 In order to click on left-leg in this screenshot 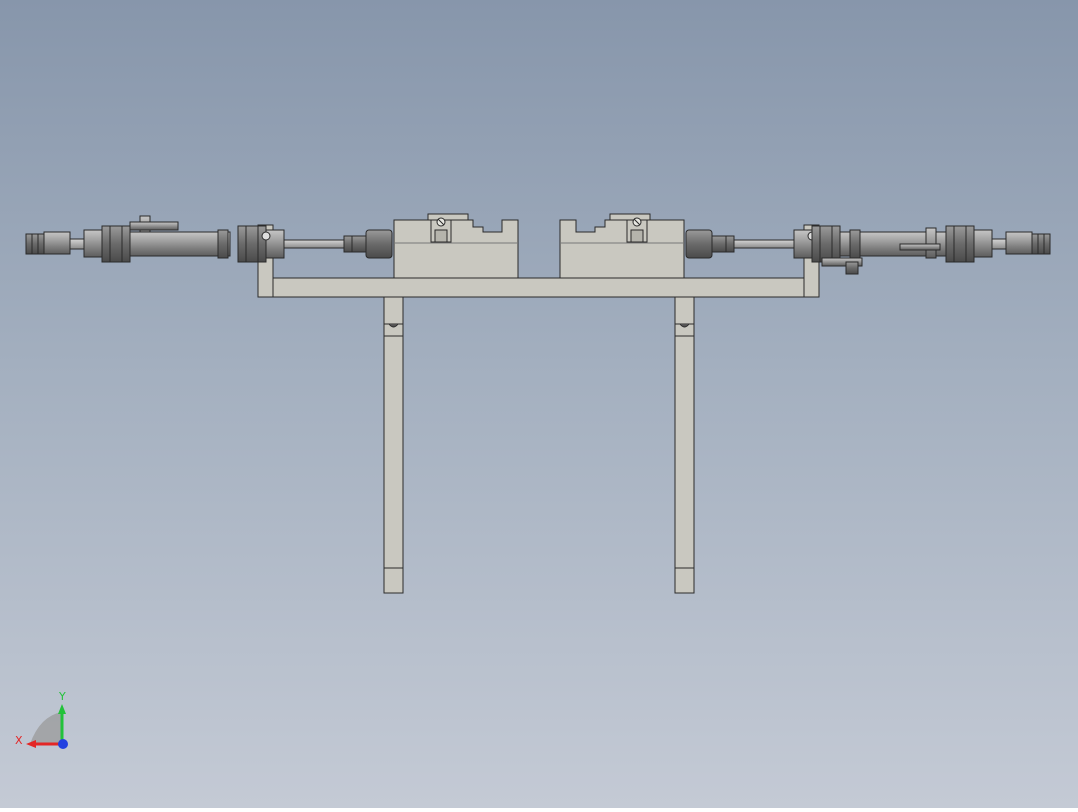, I will do `click(393, 445)`.